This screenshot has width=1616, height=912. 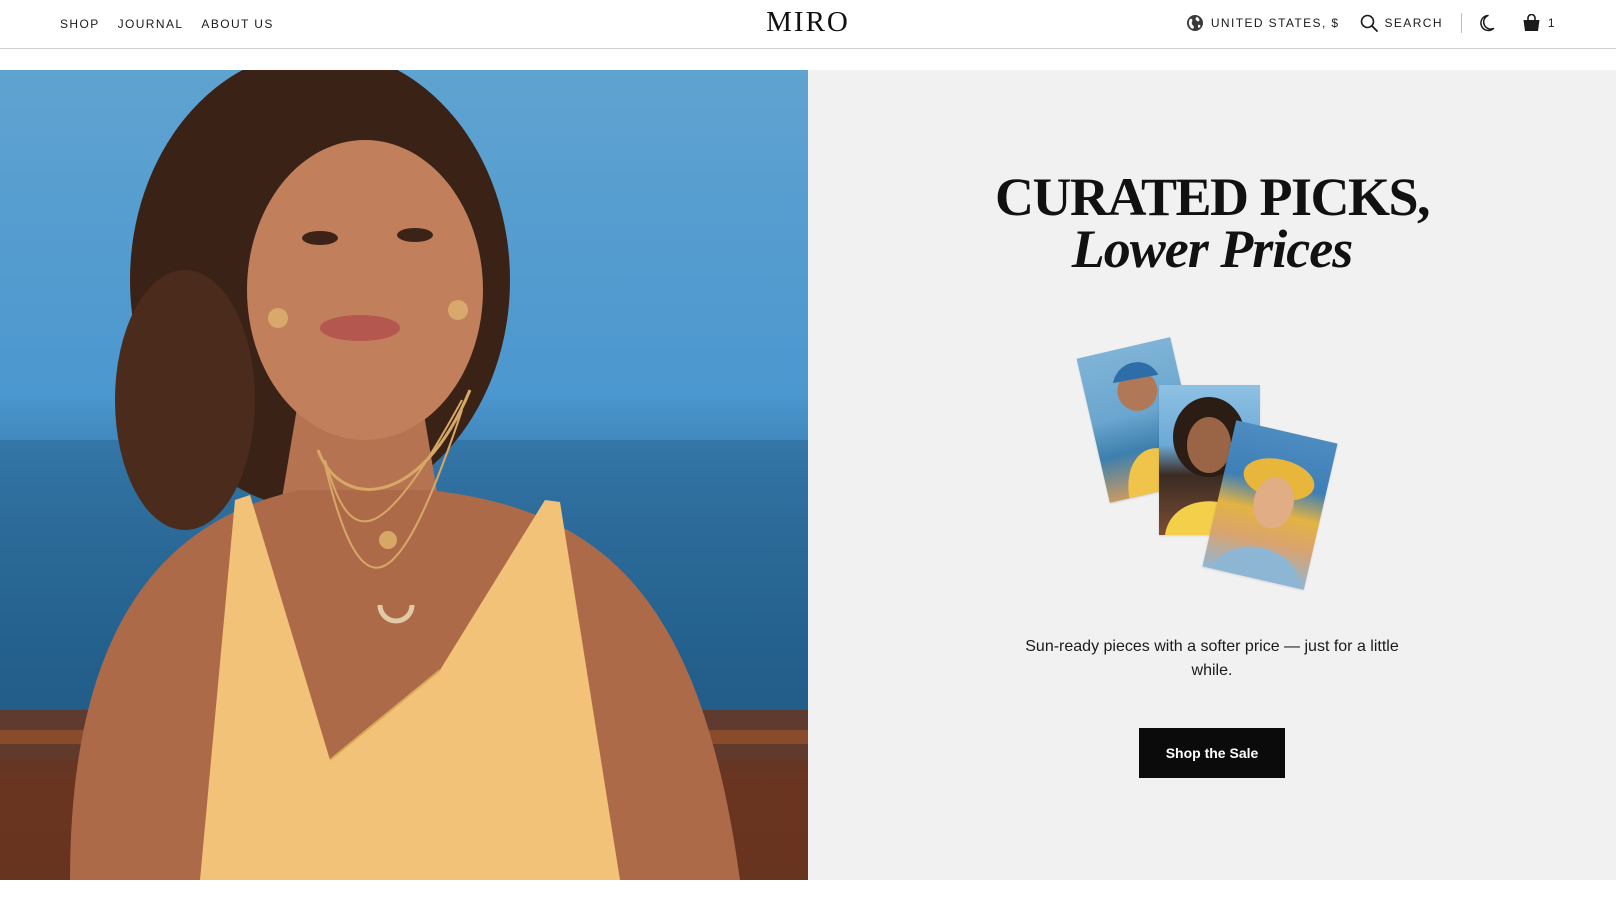 I want to click on photo-collage, so click(x=1208, y=460).